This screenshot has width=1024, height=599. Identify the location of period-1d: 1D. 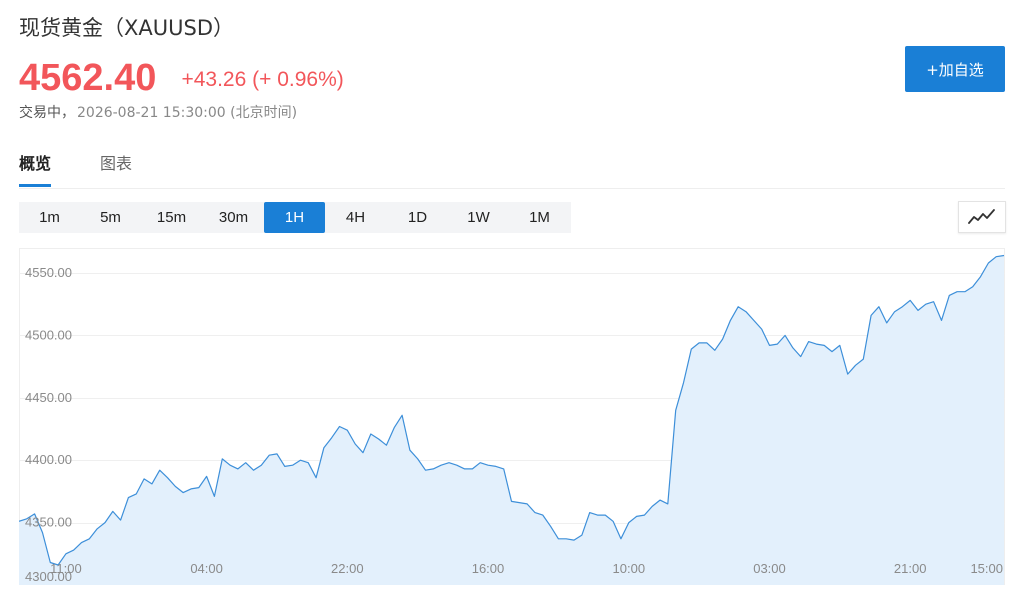
(417, 217).